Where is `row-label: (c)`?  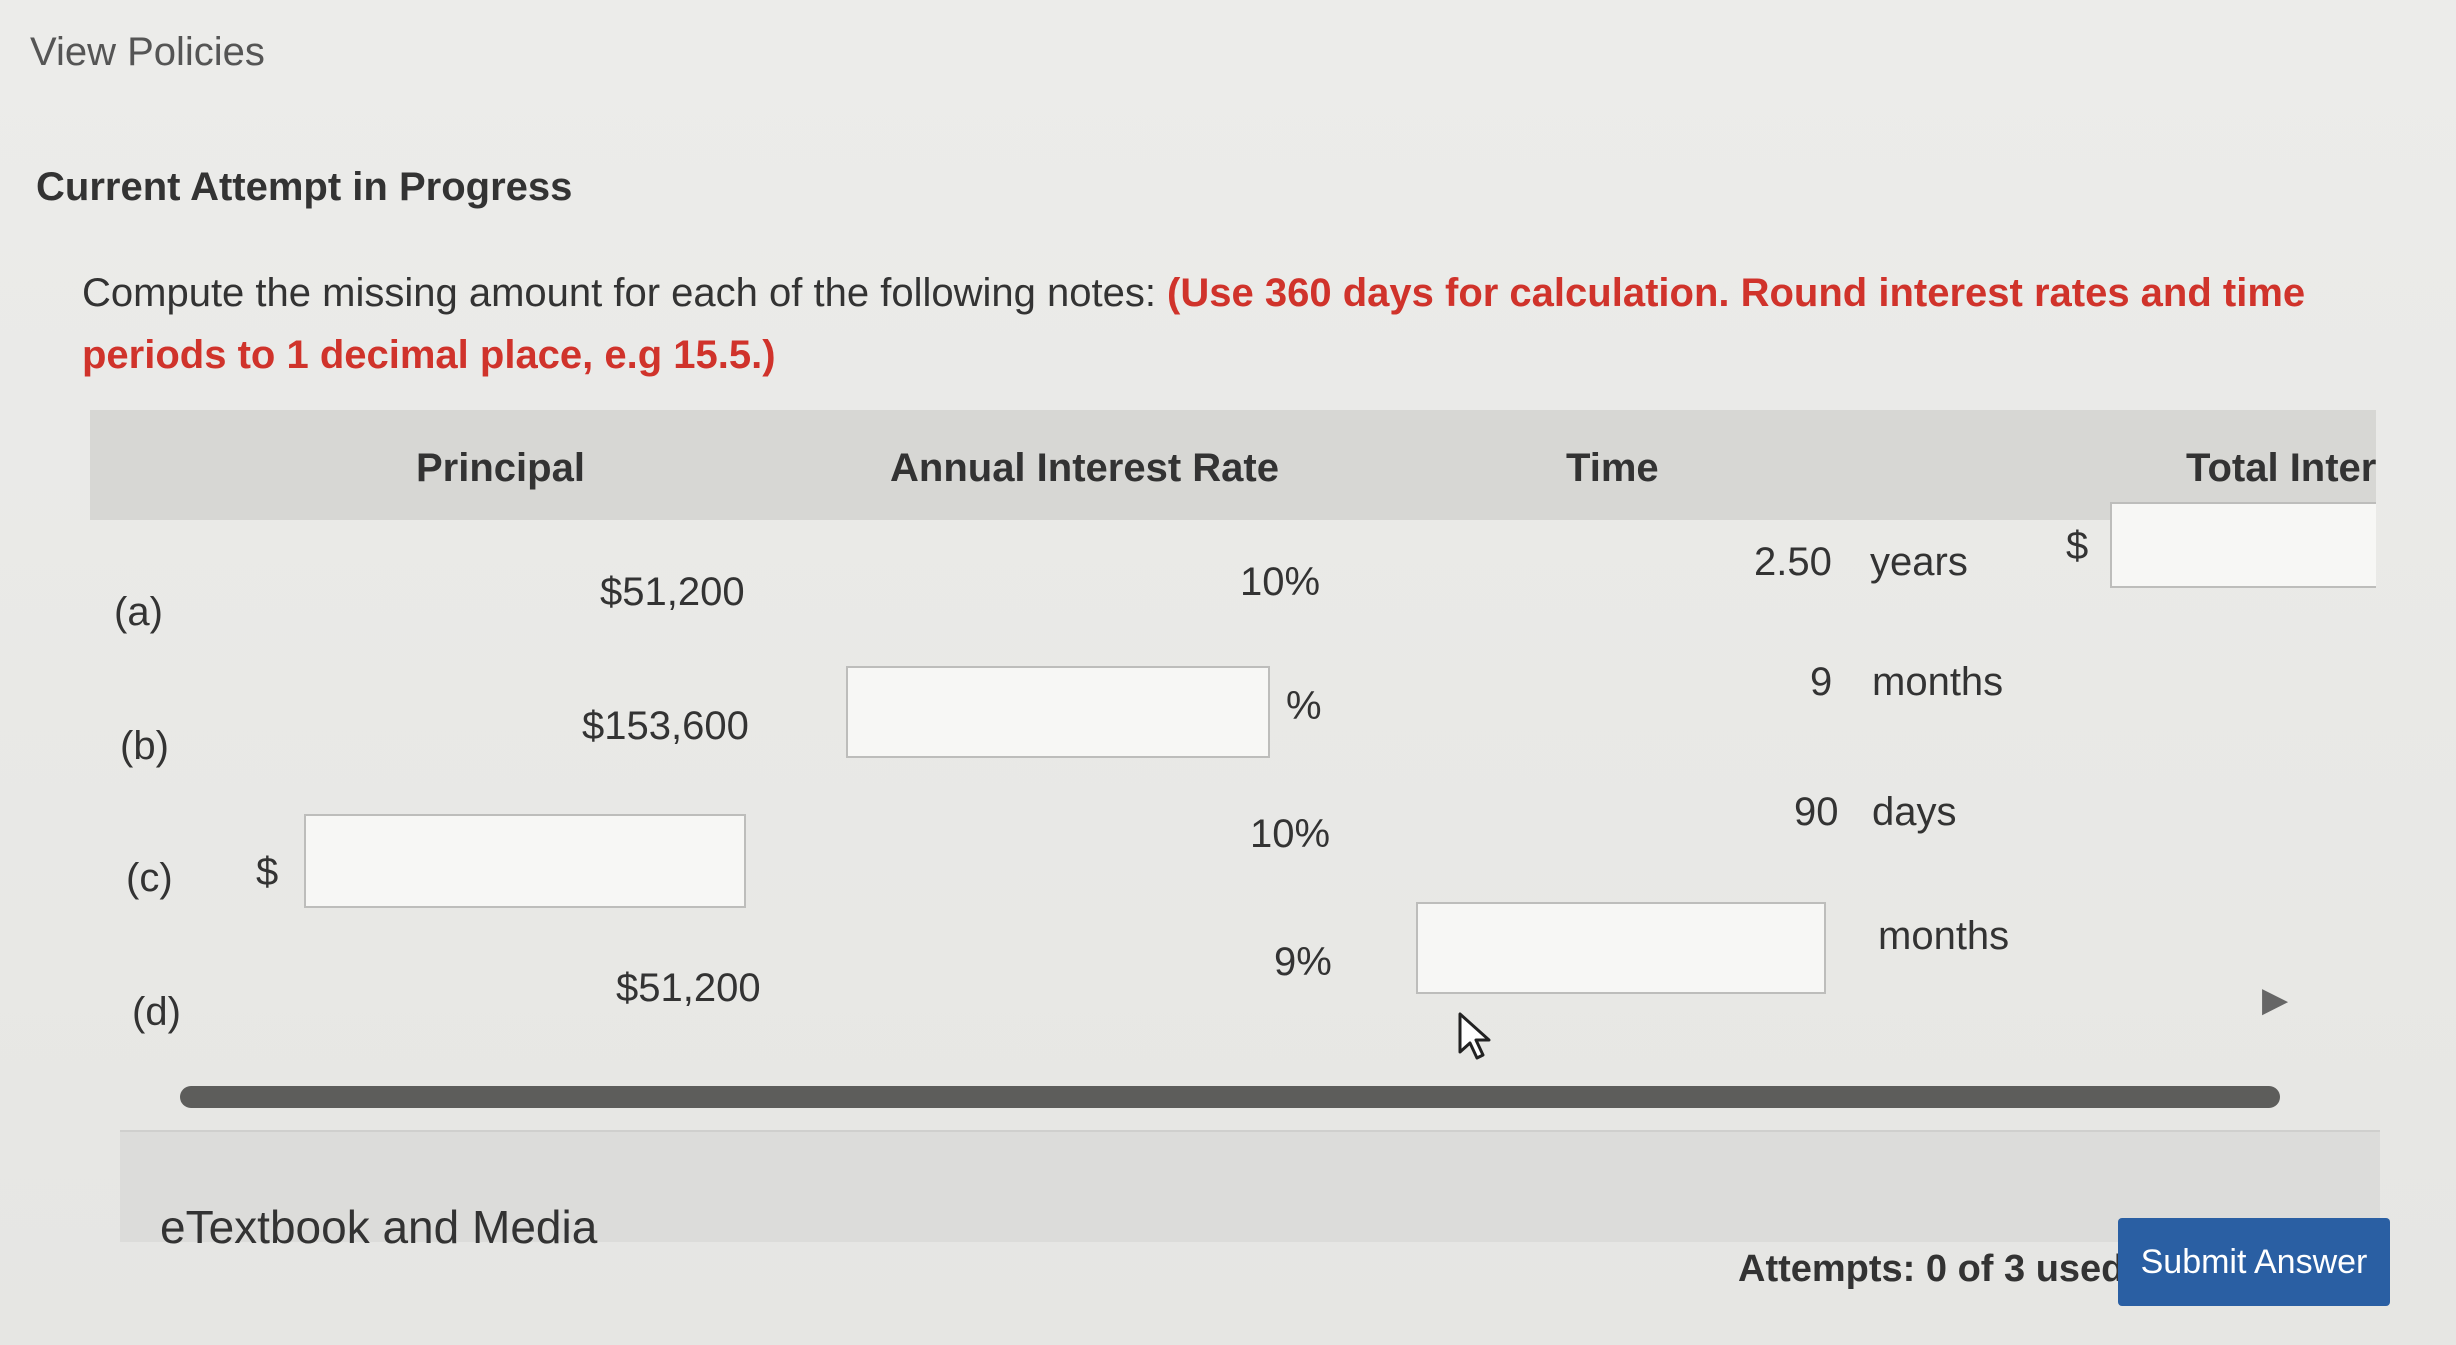
row-label: (c) is located at coordinates (149, 878).